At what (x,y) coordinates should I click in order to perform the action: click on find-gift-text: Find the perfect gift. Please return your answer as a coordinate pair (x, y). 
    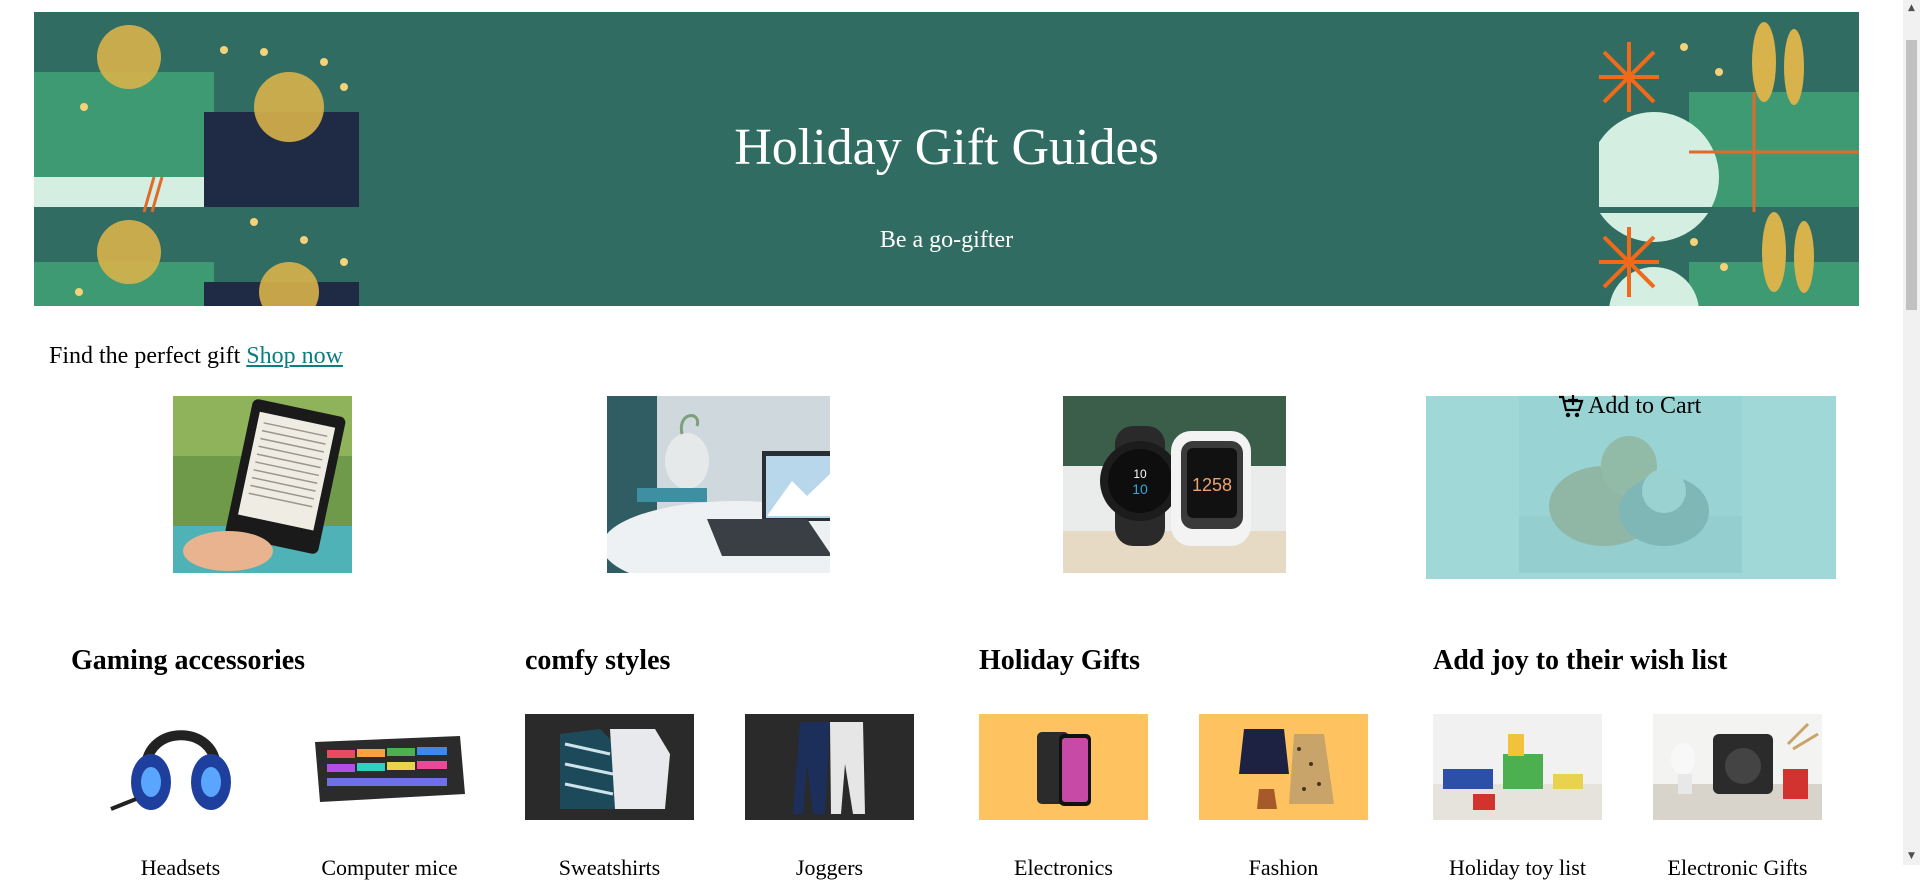
    Looking at the image, I should click on (145, 356).